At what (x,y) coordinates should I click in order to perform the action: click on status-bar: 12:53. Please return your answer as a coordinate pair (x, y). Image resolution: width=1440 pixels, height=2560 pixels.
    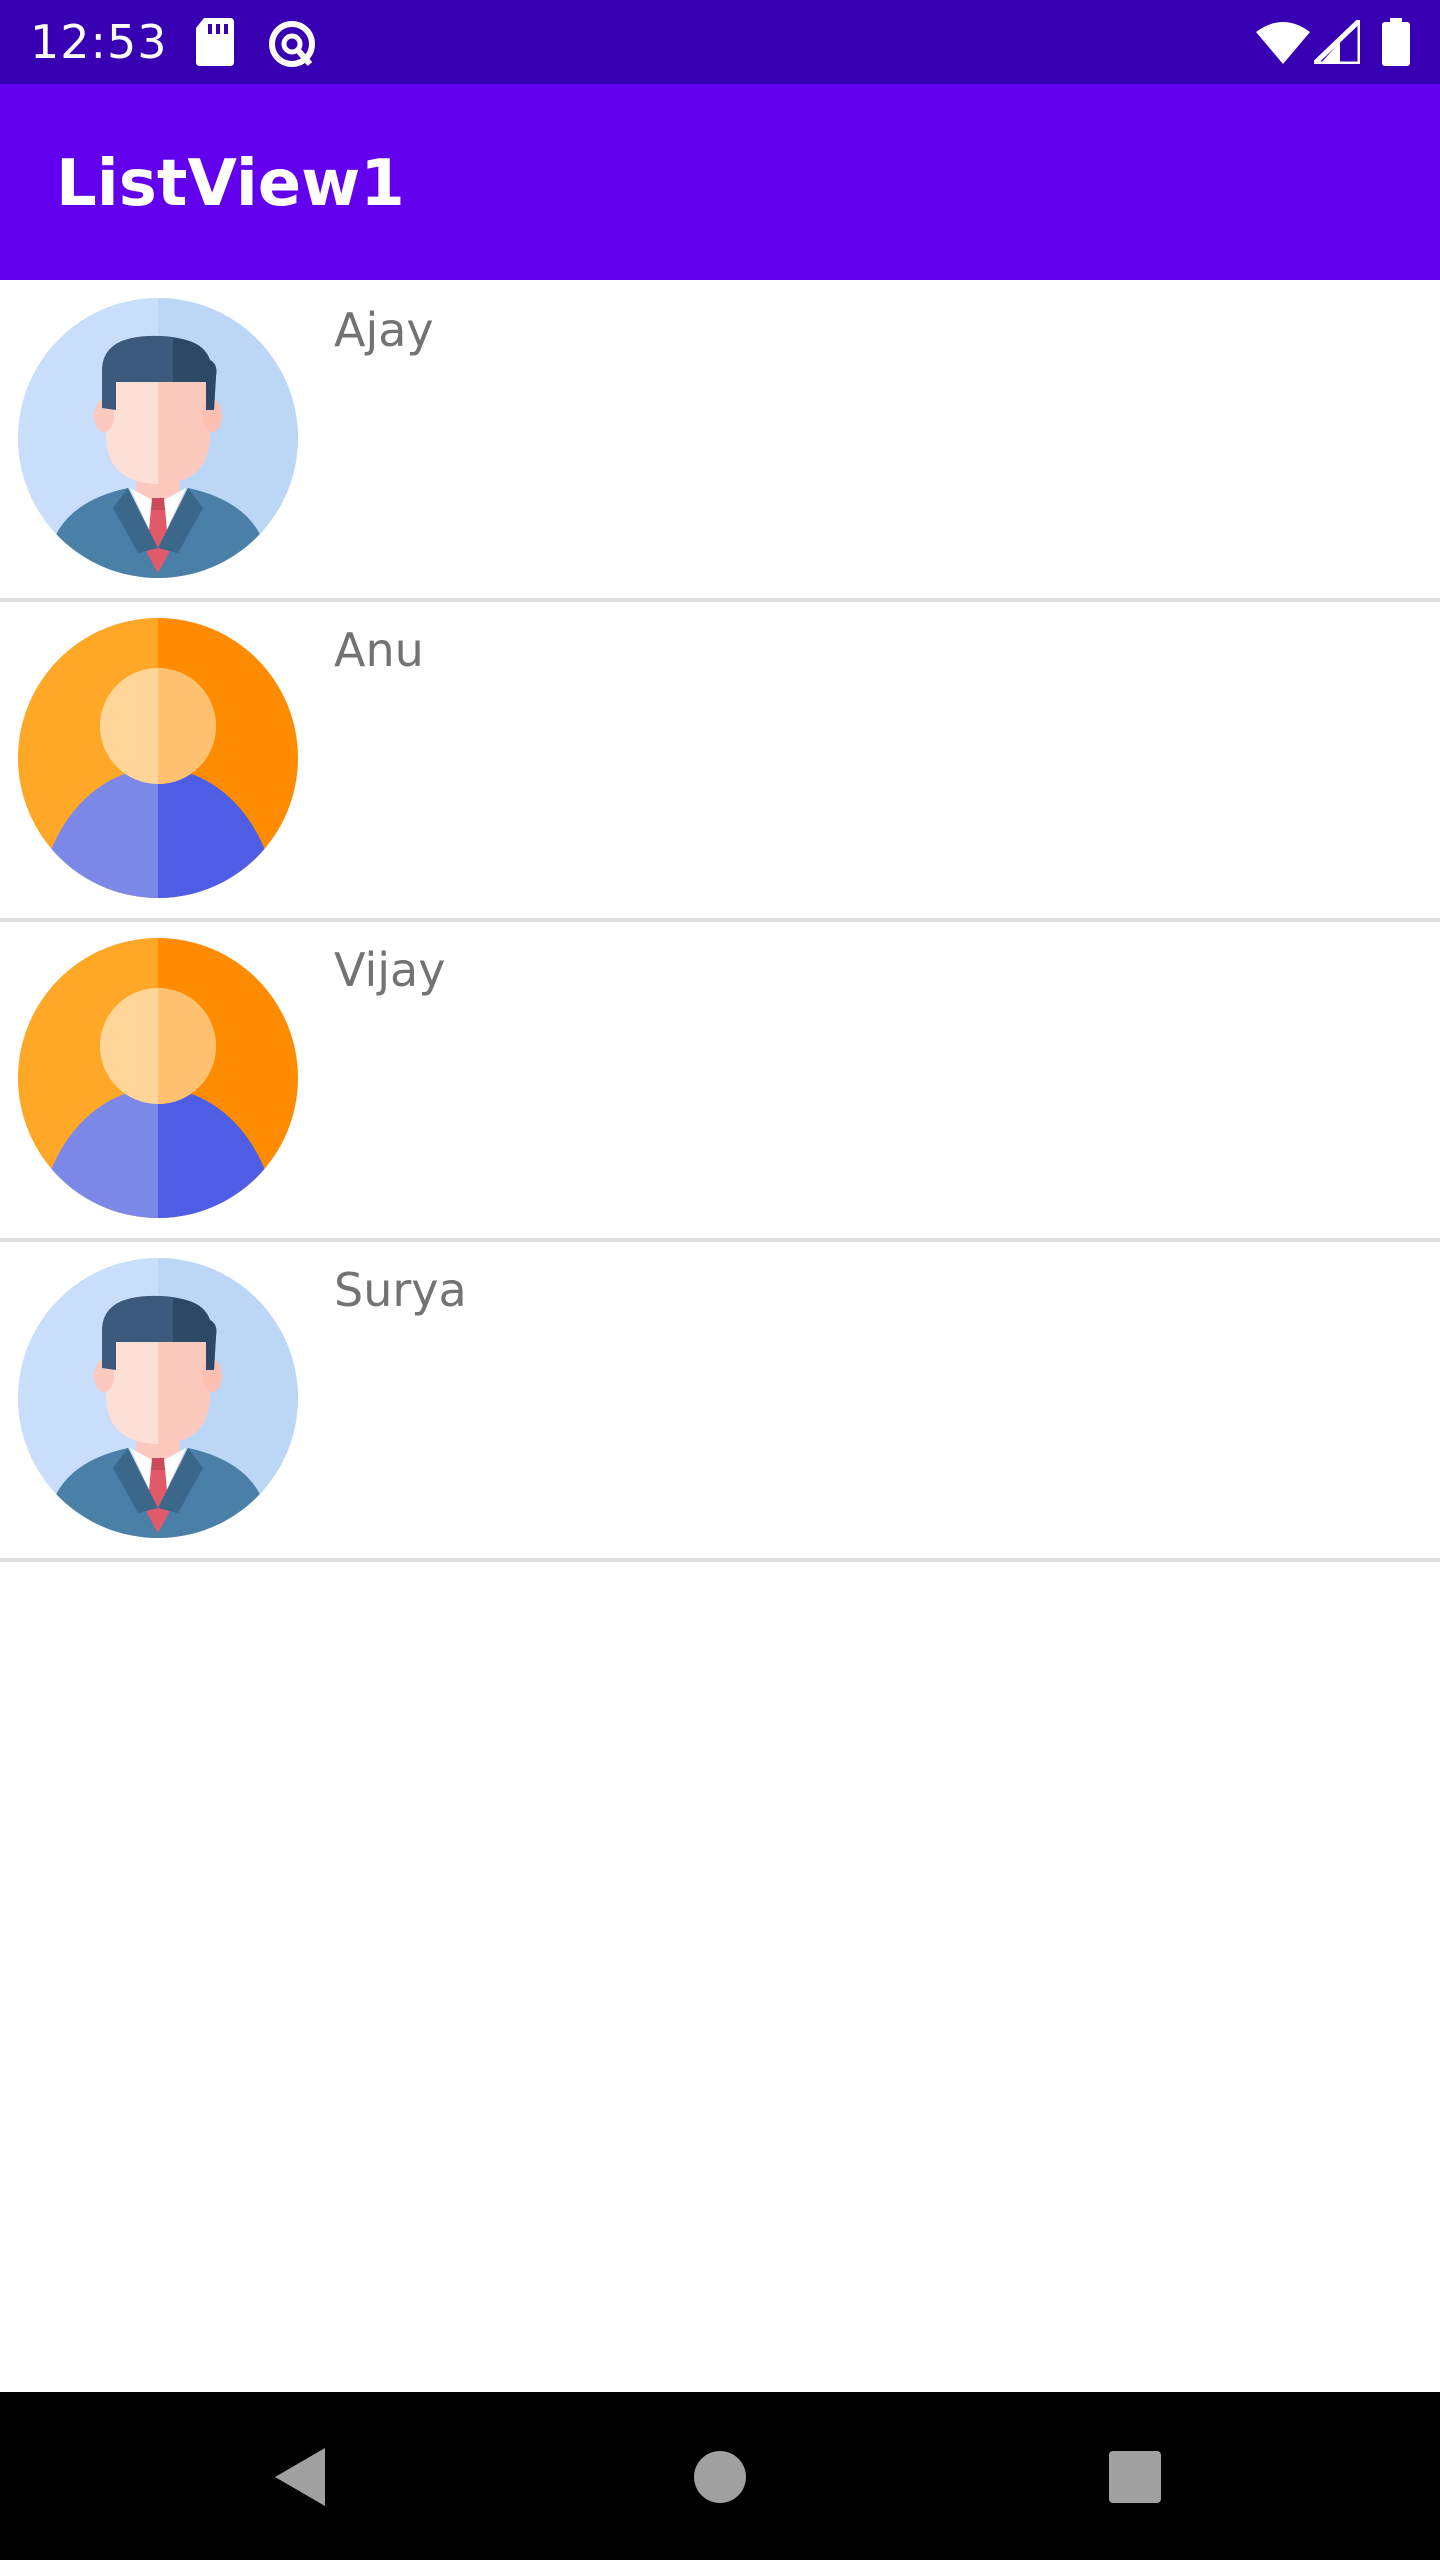
    Looking at the image, I should click on (720, 42).